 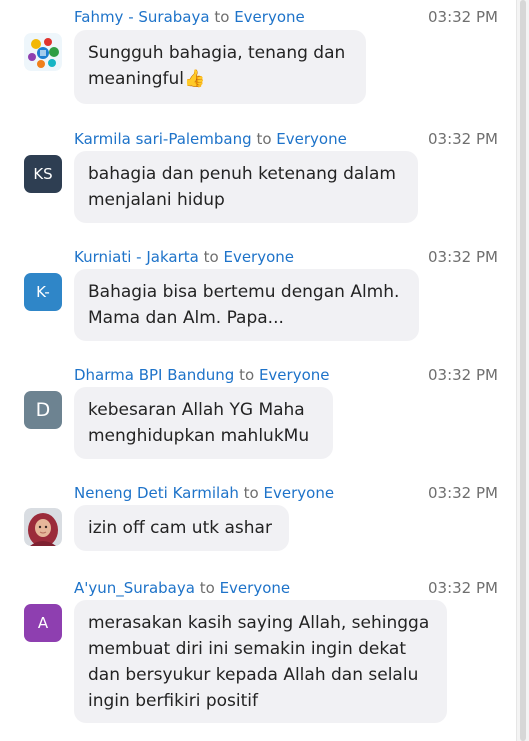 What do you see at coordinates (156, 493) in the screenshot?
I see `sender-name: Neneng Deti Karmilah` at bounding box center [156, 493].